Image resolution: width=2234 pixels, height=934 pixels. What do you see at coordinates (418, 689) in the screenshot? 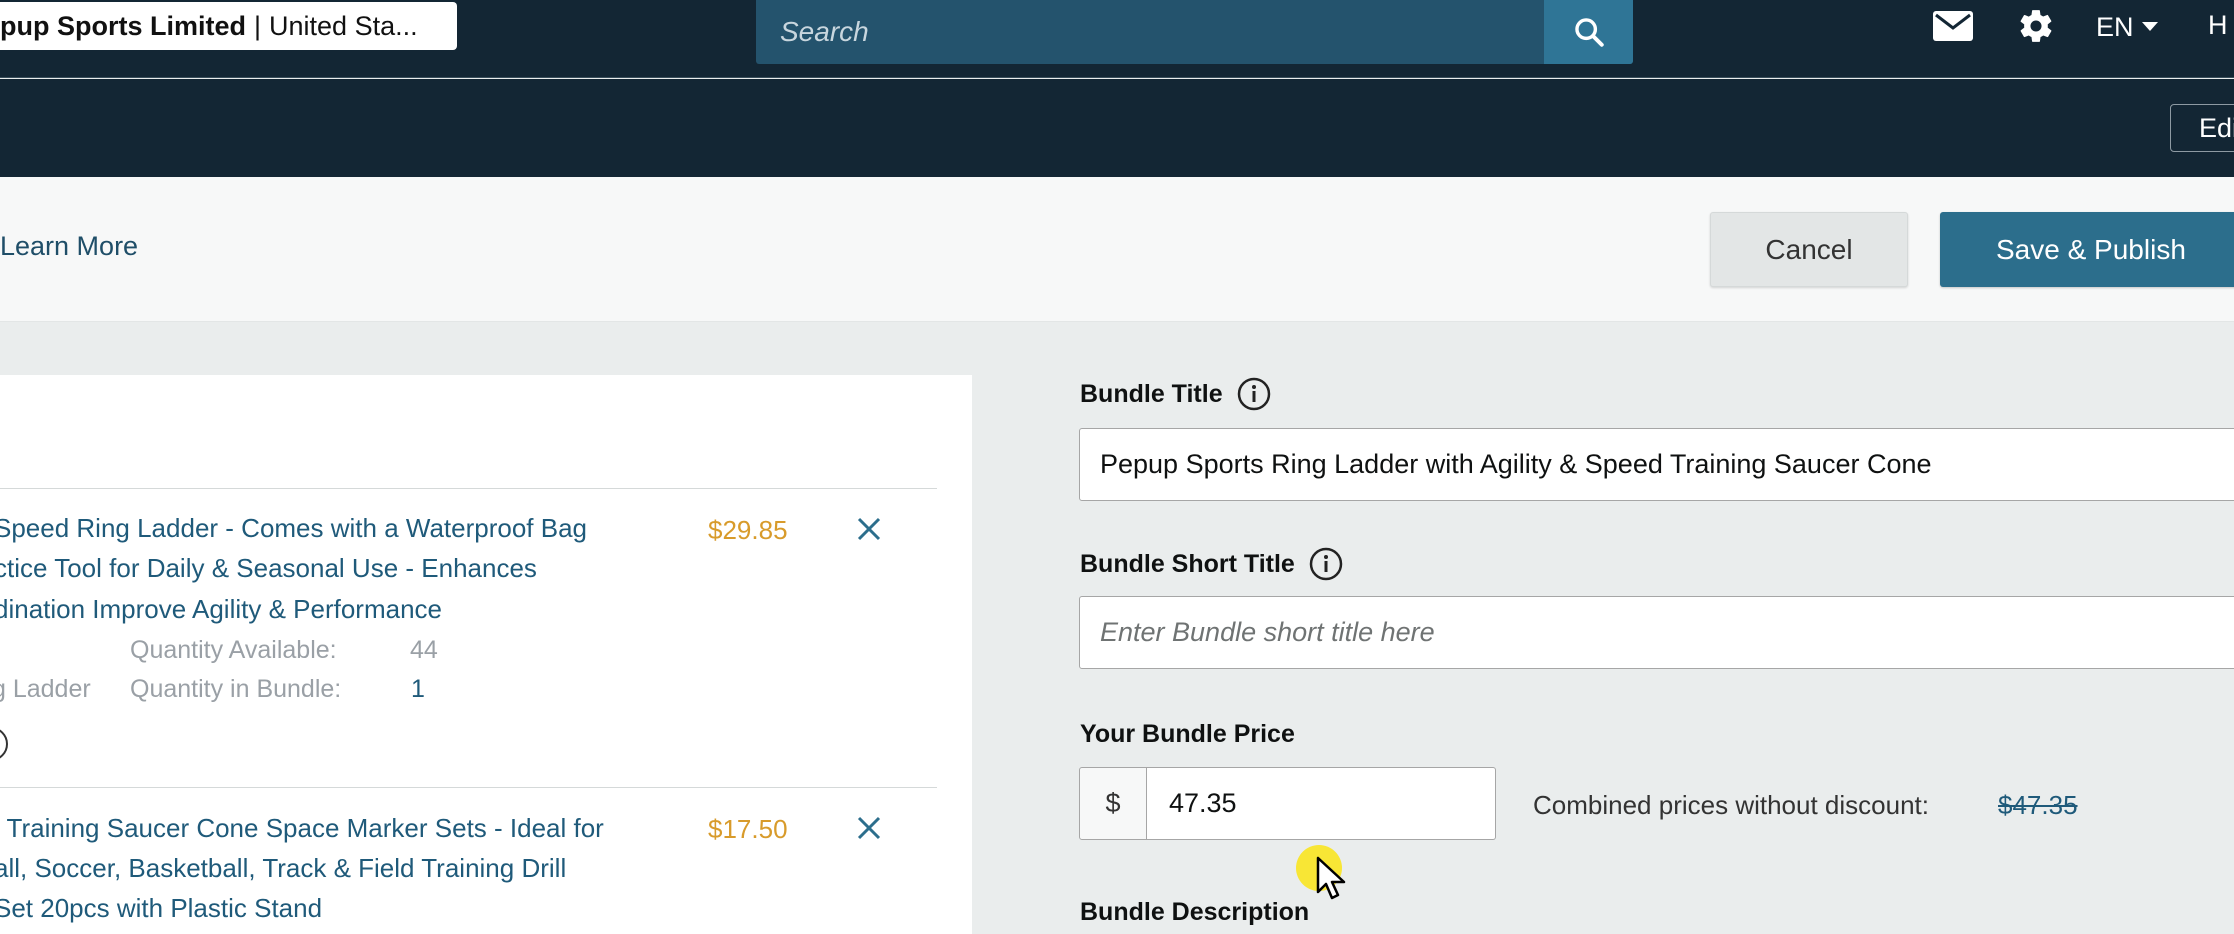
I see `quantity-in-bundle-value: 1` at bounding box center [418, 689].